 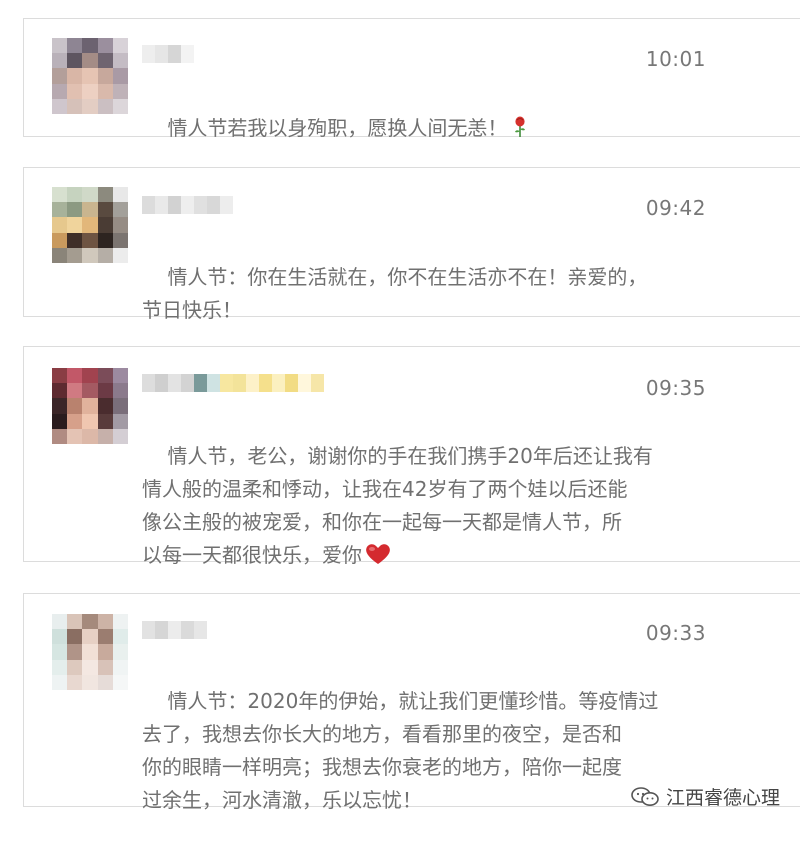 I want to click on comment-text-body: 情人节：你在生活就在，你不在生活亦不在！亲爱的， 节日快乐！, so click(x=395, y=293).